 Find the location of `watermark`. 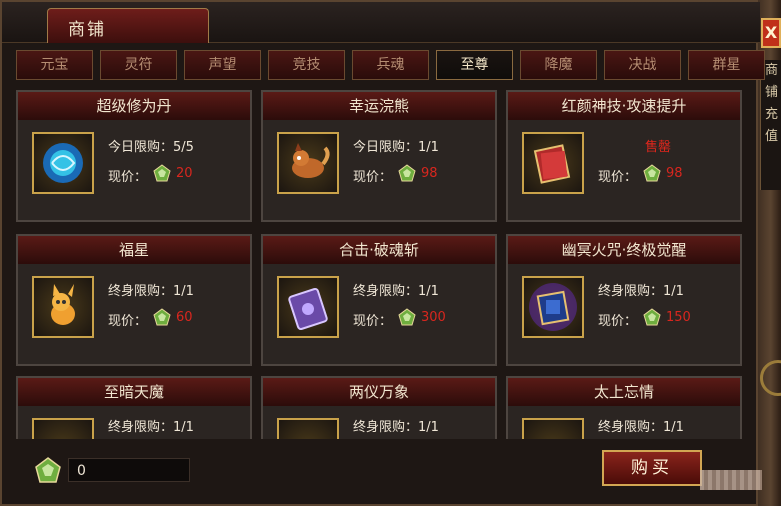

watermark is located at coordinates (731, 480).